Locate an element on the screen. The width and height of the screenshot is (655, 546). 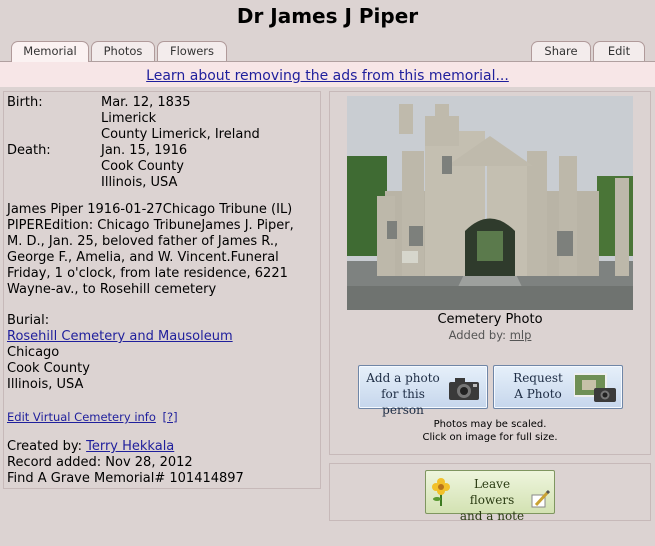
flowers-panel: Leave flowers and a note is located at coordinates (490, 493).